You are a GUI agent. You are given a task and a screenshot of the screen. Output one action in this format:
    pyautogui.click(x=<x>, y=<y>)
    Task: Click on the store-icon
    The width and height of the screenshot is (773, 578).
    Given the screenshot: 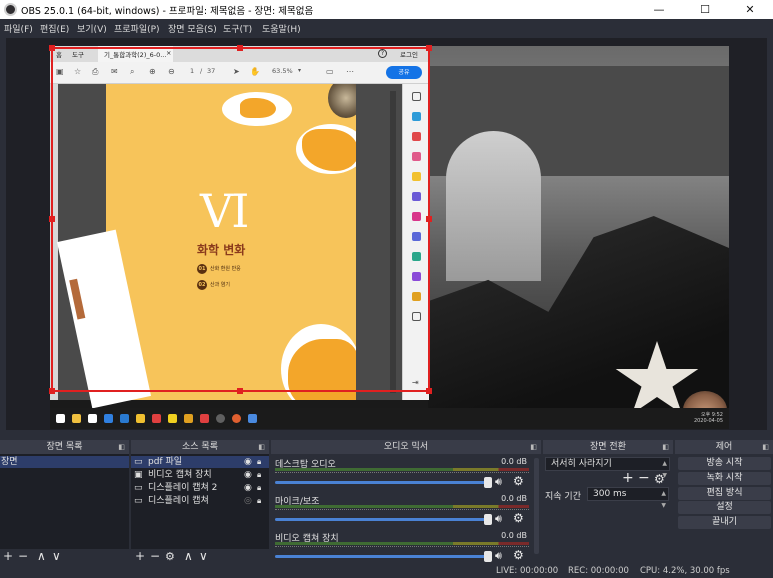 What is the action you would take?
    pyautogui.click(x=92, y=418)
    